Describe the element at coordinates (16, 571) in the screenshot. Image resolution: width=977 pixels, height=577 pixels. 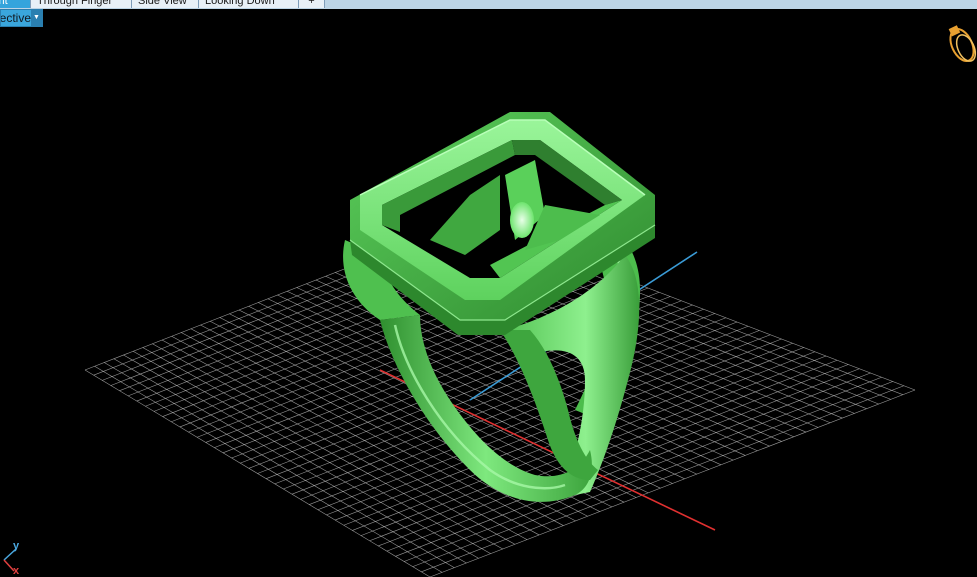
I see `axis-x-label: x` at that location.